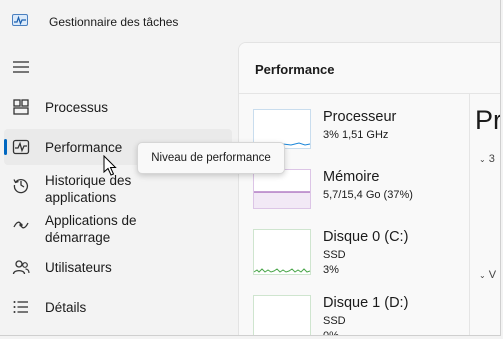 This screenshot has width=503, height=339. Describe the element at coordinates (491, 159) in the screenshot. I see `detail-marker-text: 3` at that location.